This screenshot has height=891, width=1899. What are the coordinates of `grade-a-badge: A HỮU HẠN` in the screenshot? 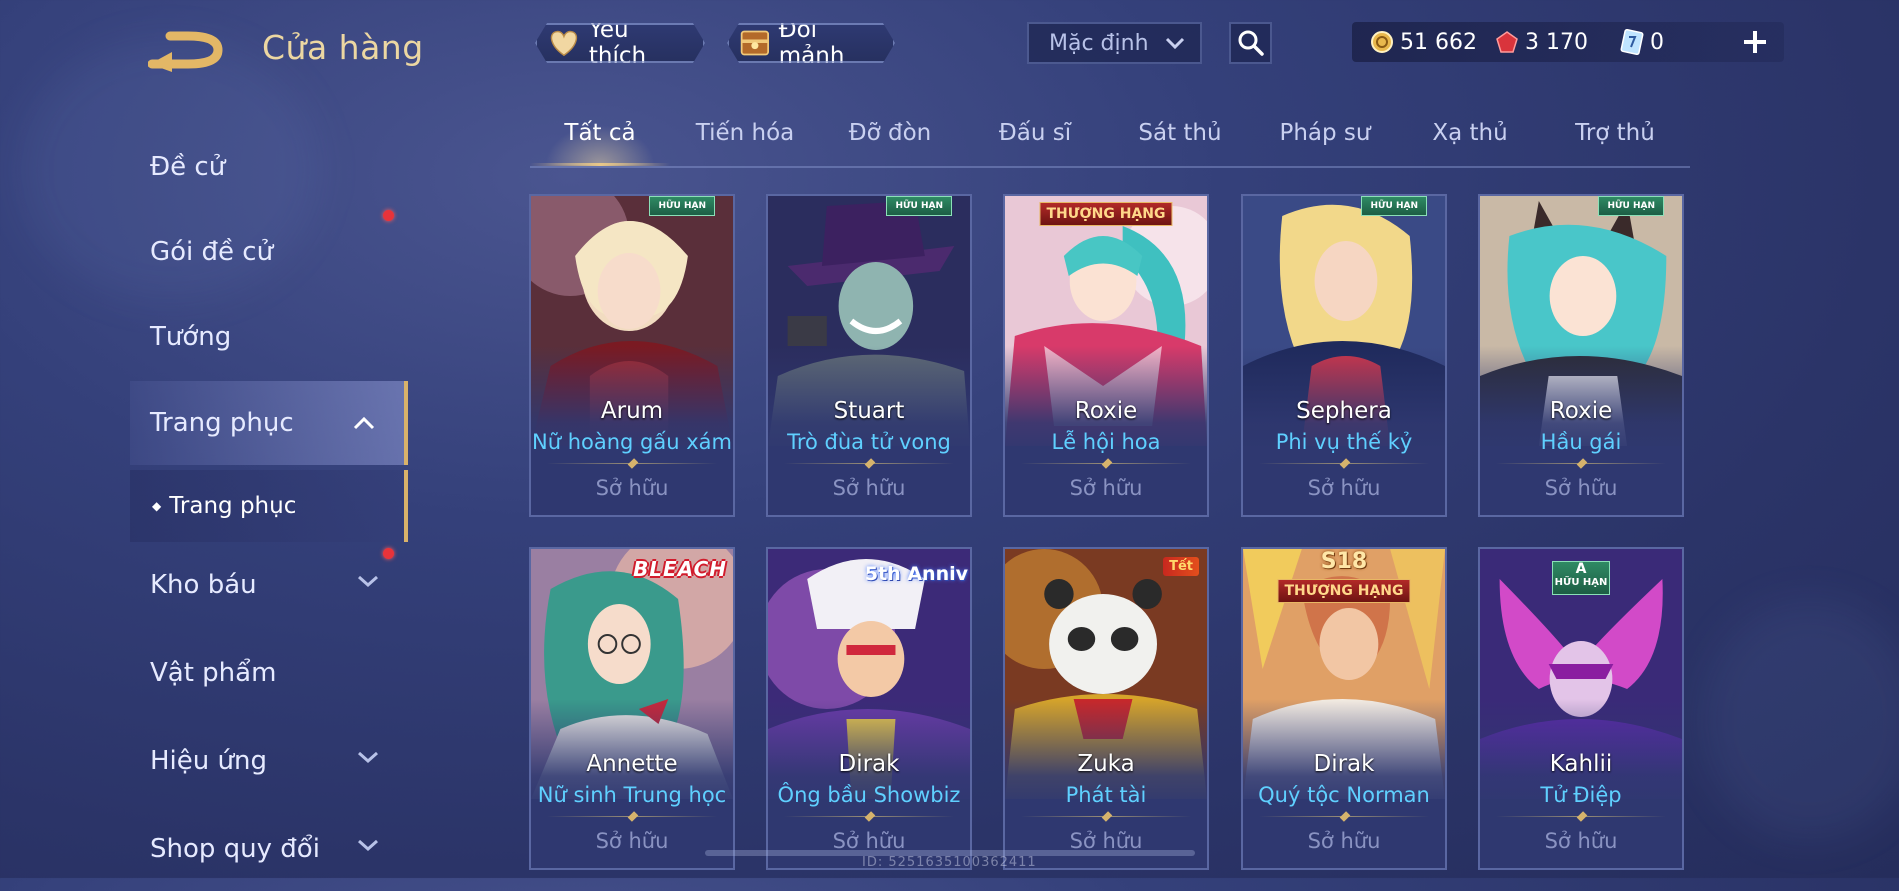 It's located at (1581, 578).